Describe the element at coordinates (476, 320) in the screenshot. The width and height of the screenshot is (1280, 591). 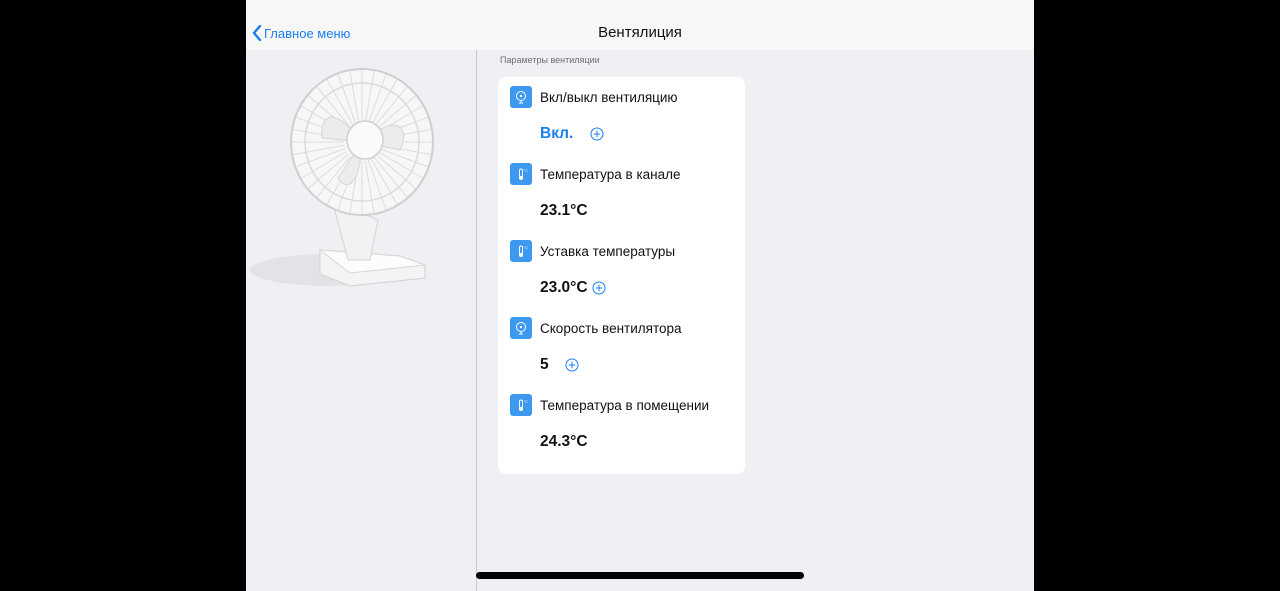
I see `pane-divider` at that location.